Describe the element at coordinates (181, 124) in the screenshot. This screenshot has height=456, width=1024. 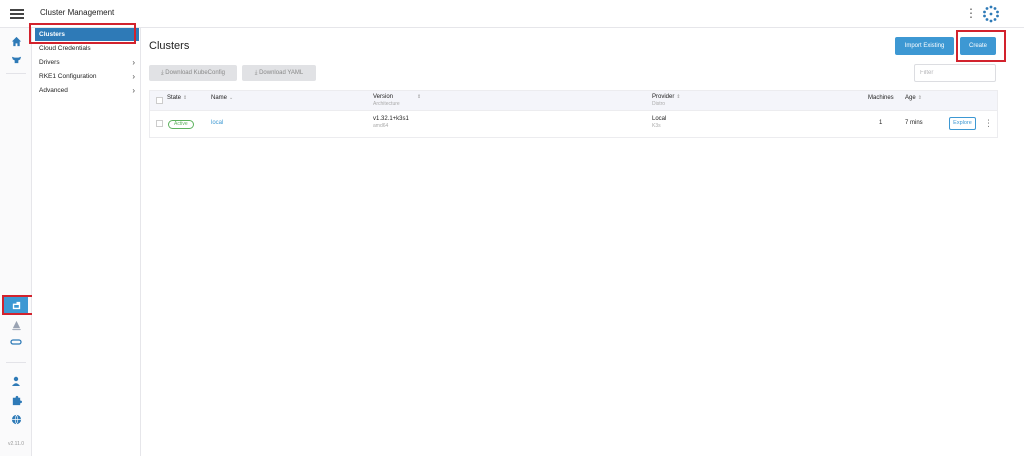
I see `status-badge: Active` at that location.